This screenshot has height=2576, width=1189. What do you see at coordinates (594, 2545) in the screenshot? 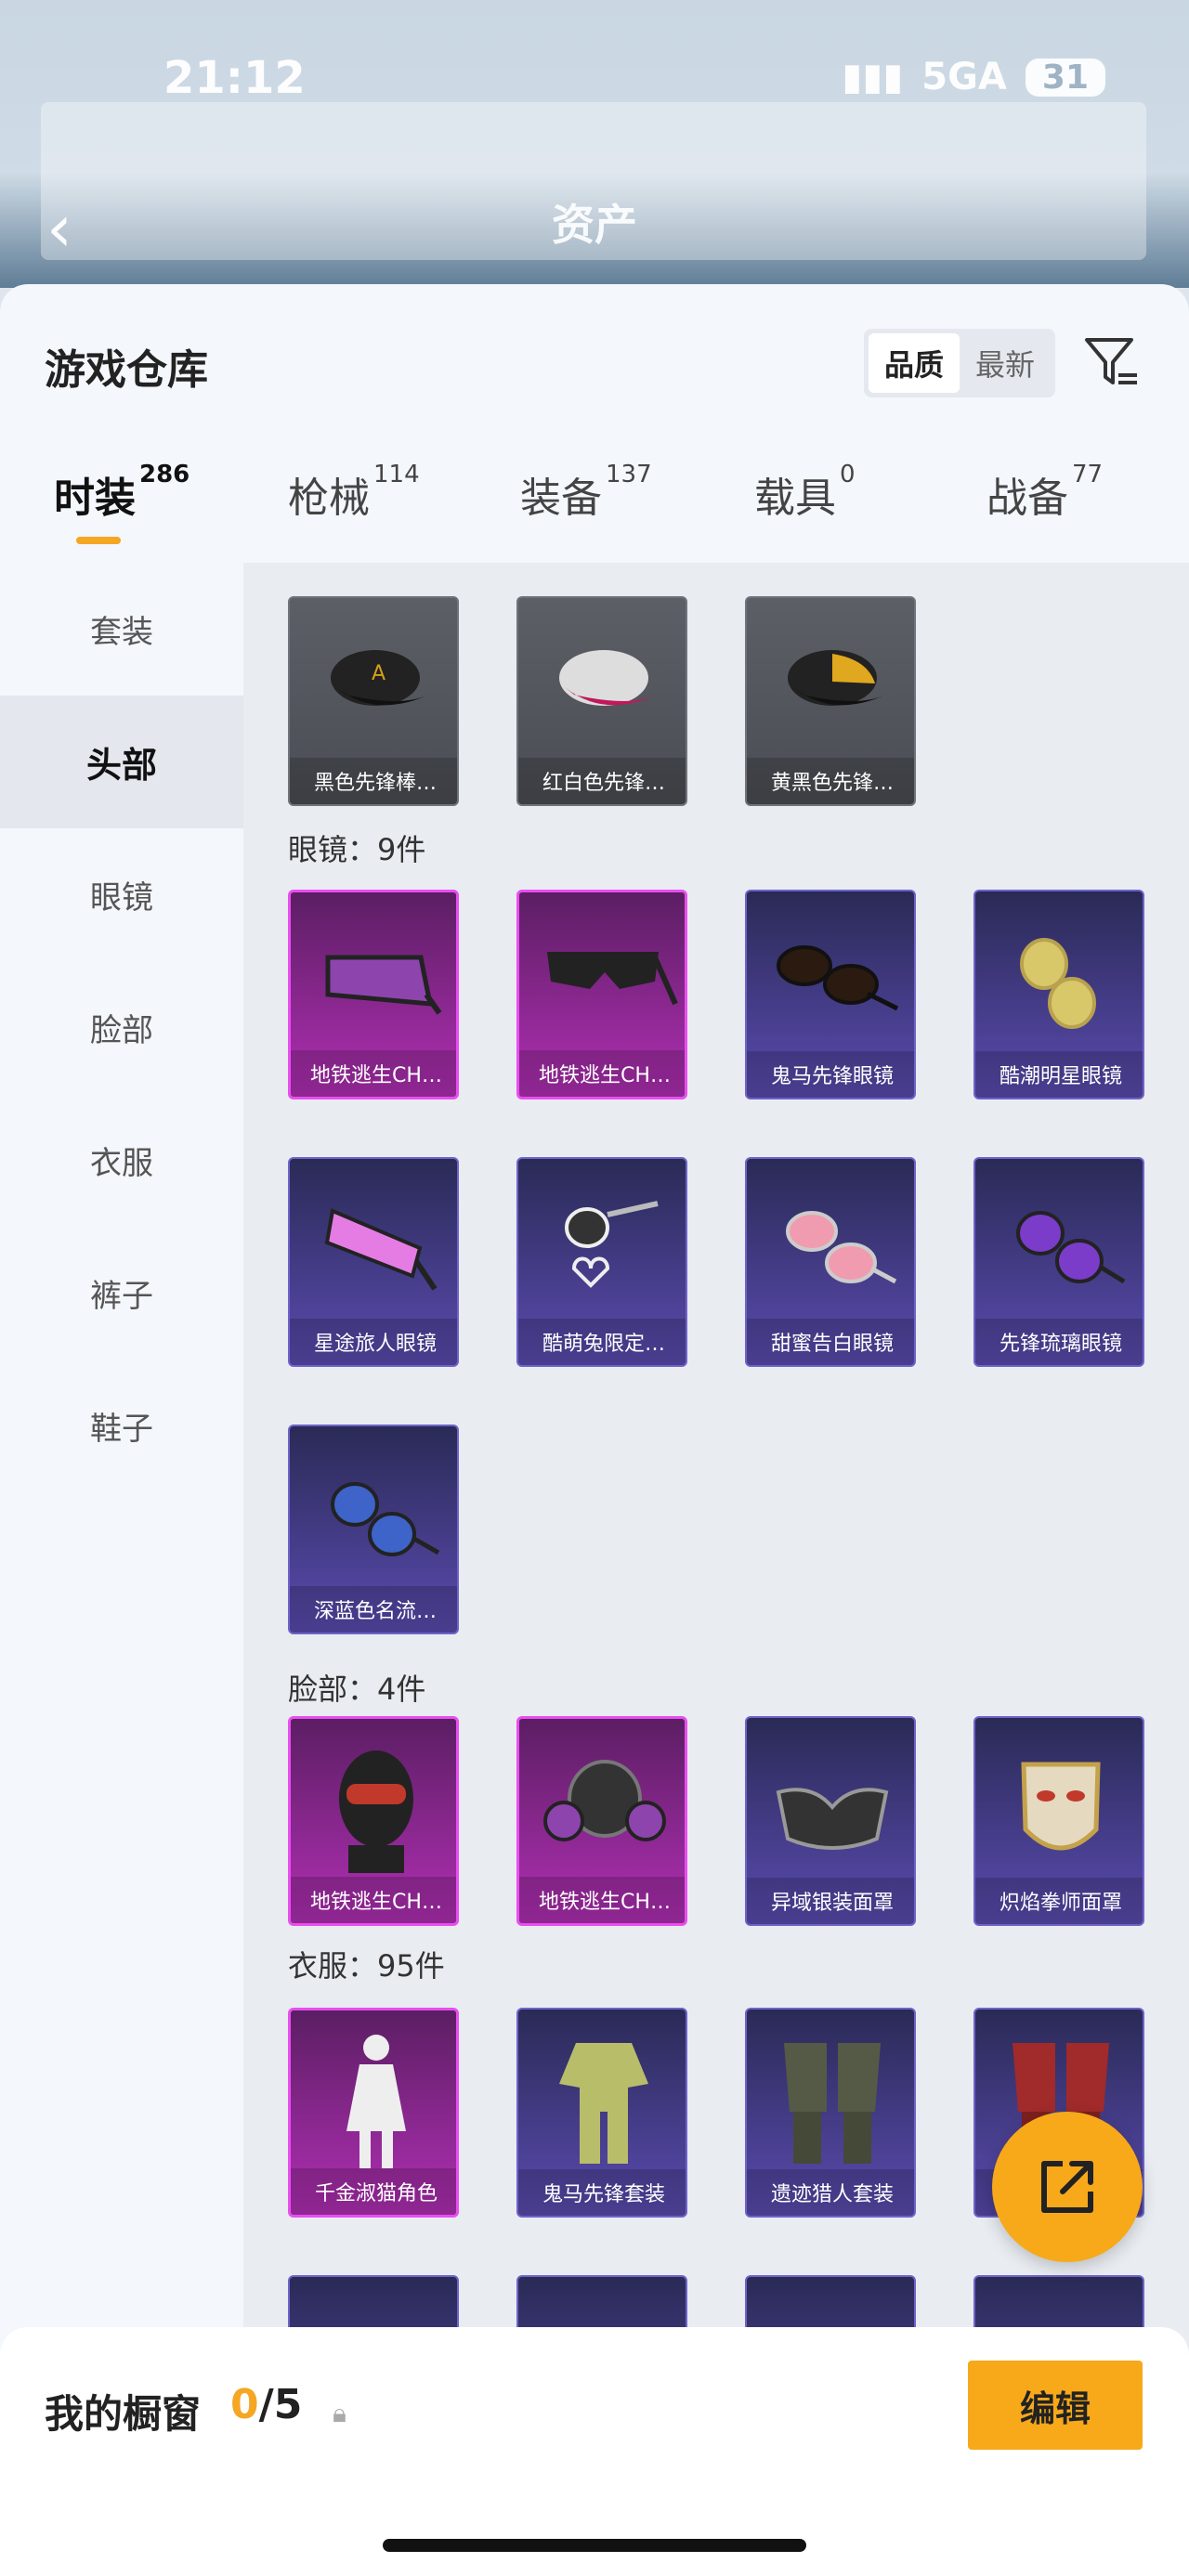
I see `home-indicator` at bounding box center [594, 2545].